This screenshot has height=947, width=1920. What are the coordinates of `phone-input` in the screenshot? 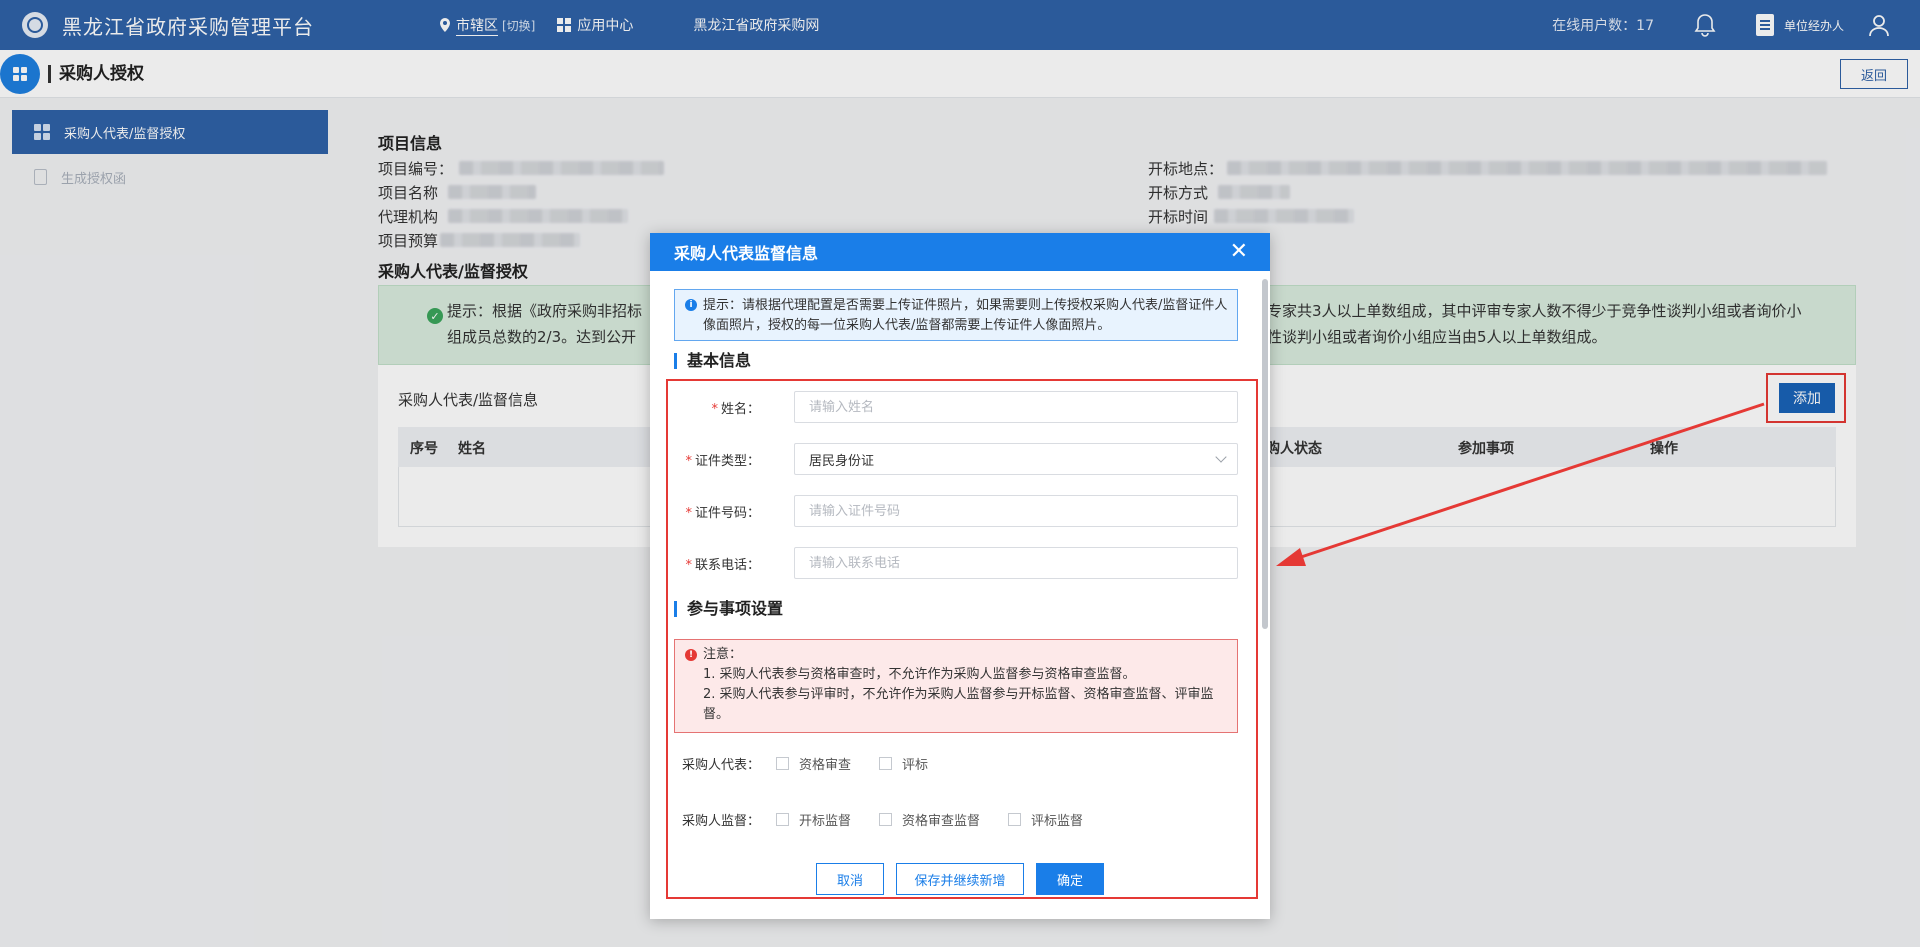 It's located at (1016, 563).